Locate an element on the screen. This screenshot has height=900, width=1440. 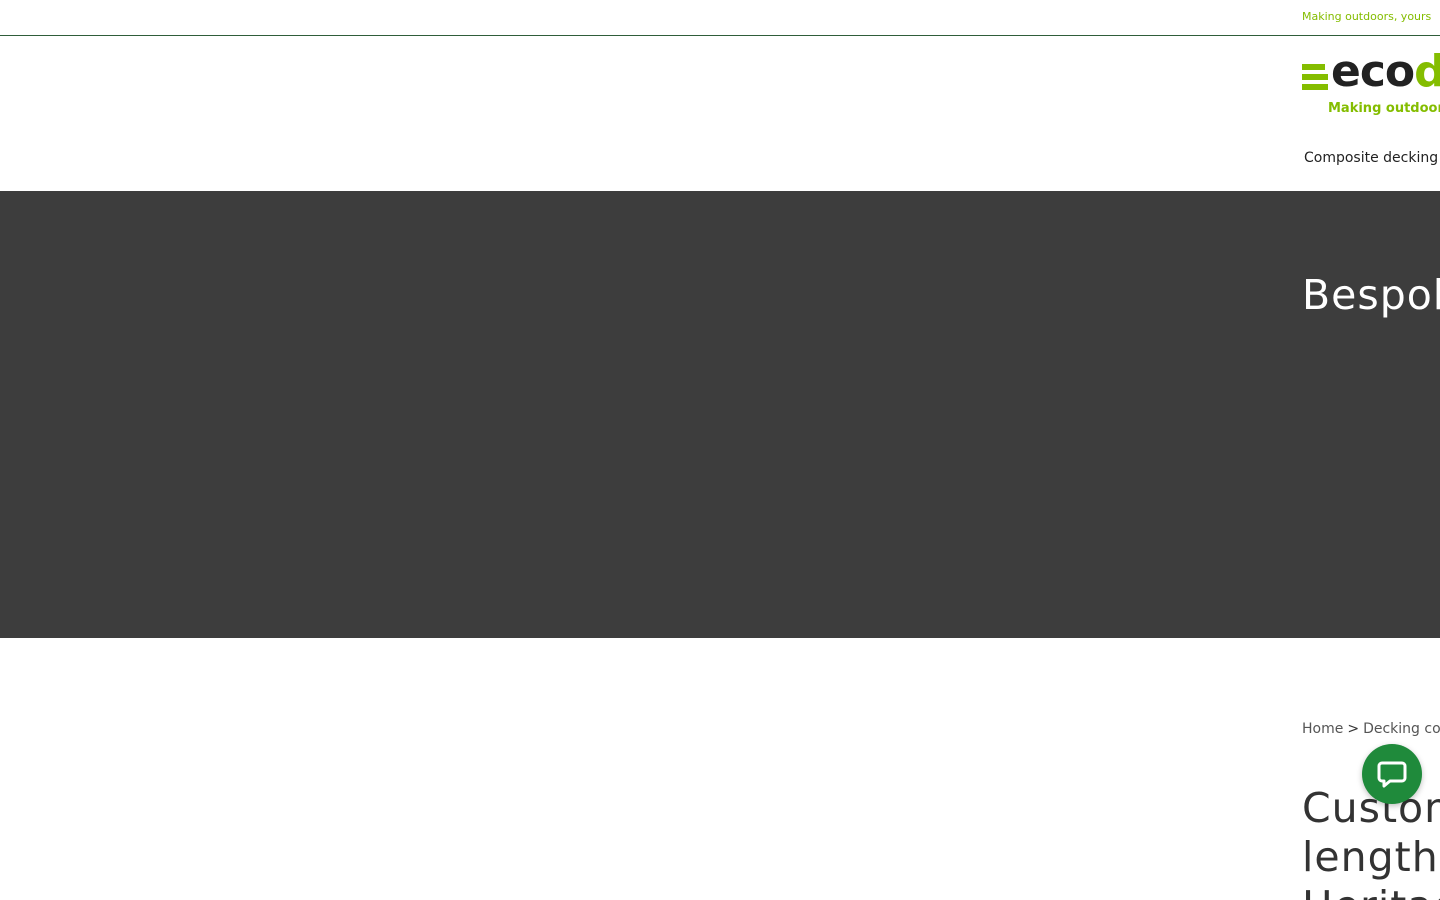
product-title-line: Heritag is located at coordinates (1371, 891).